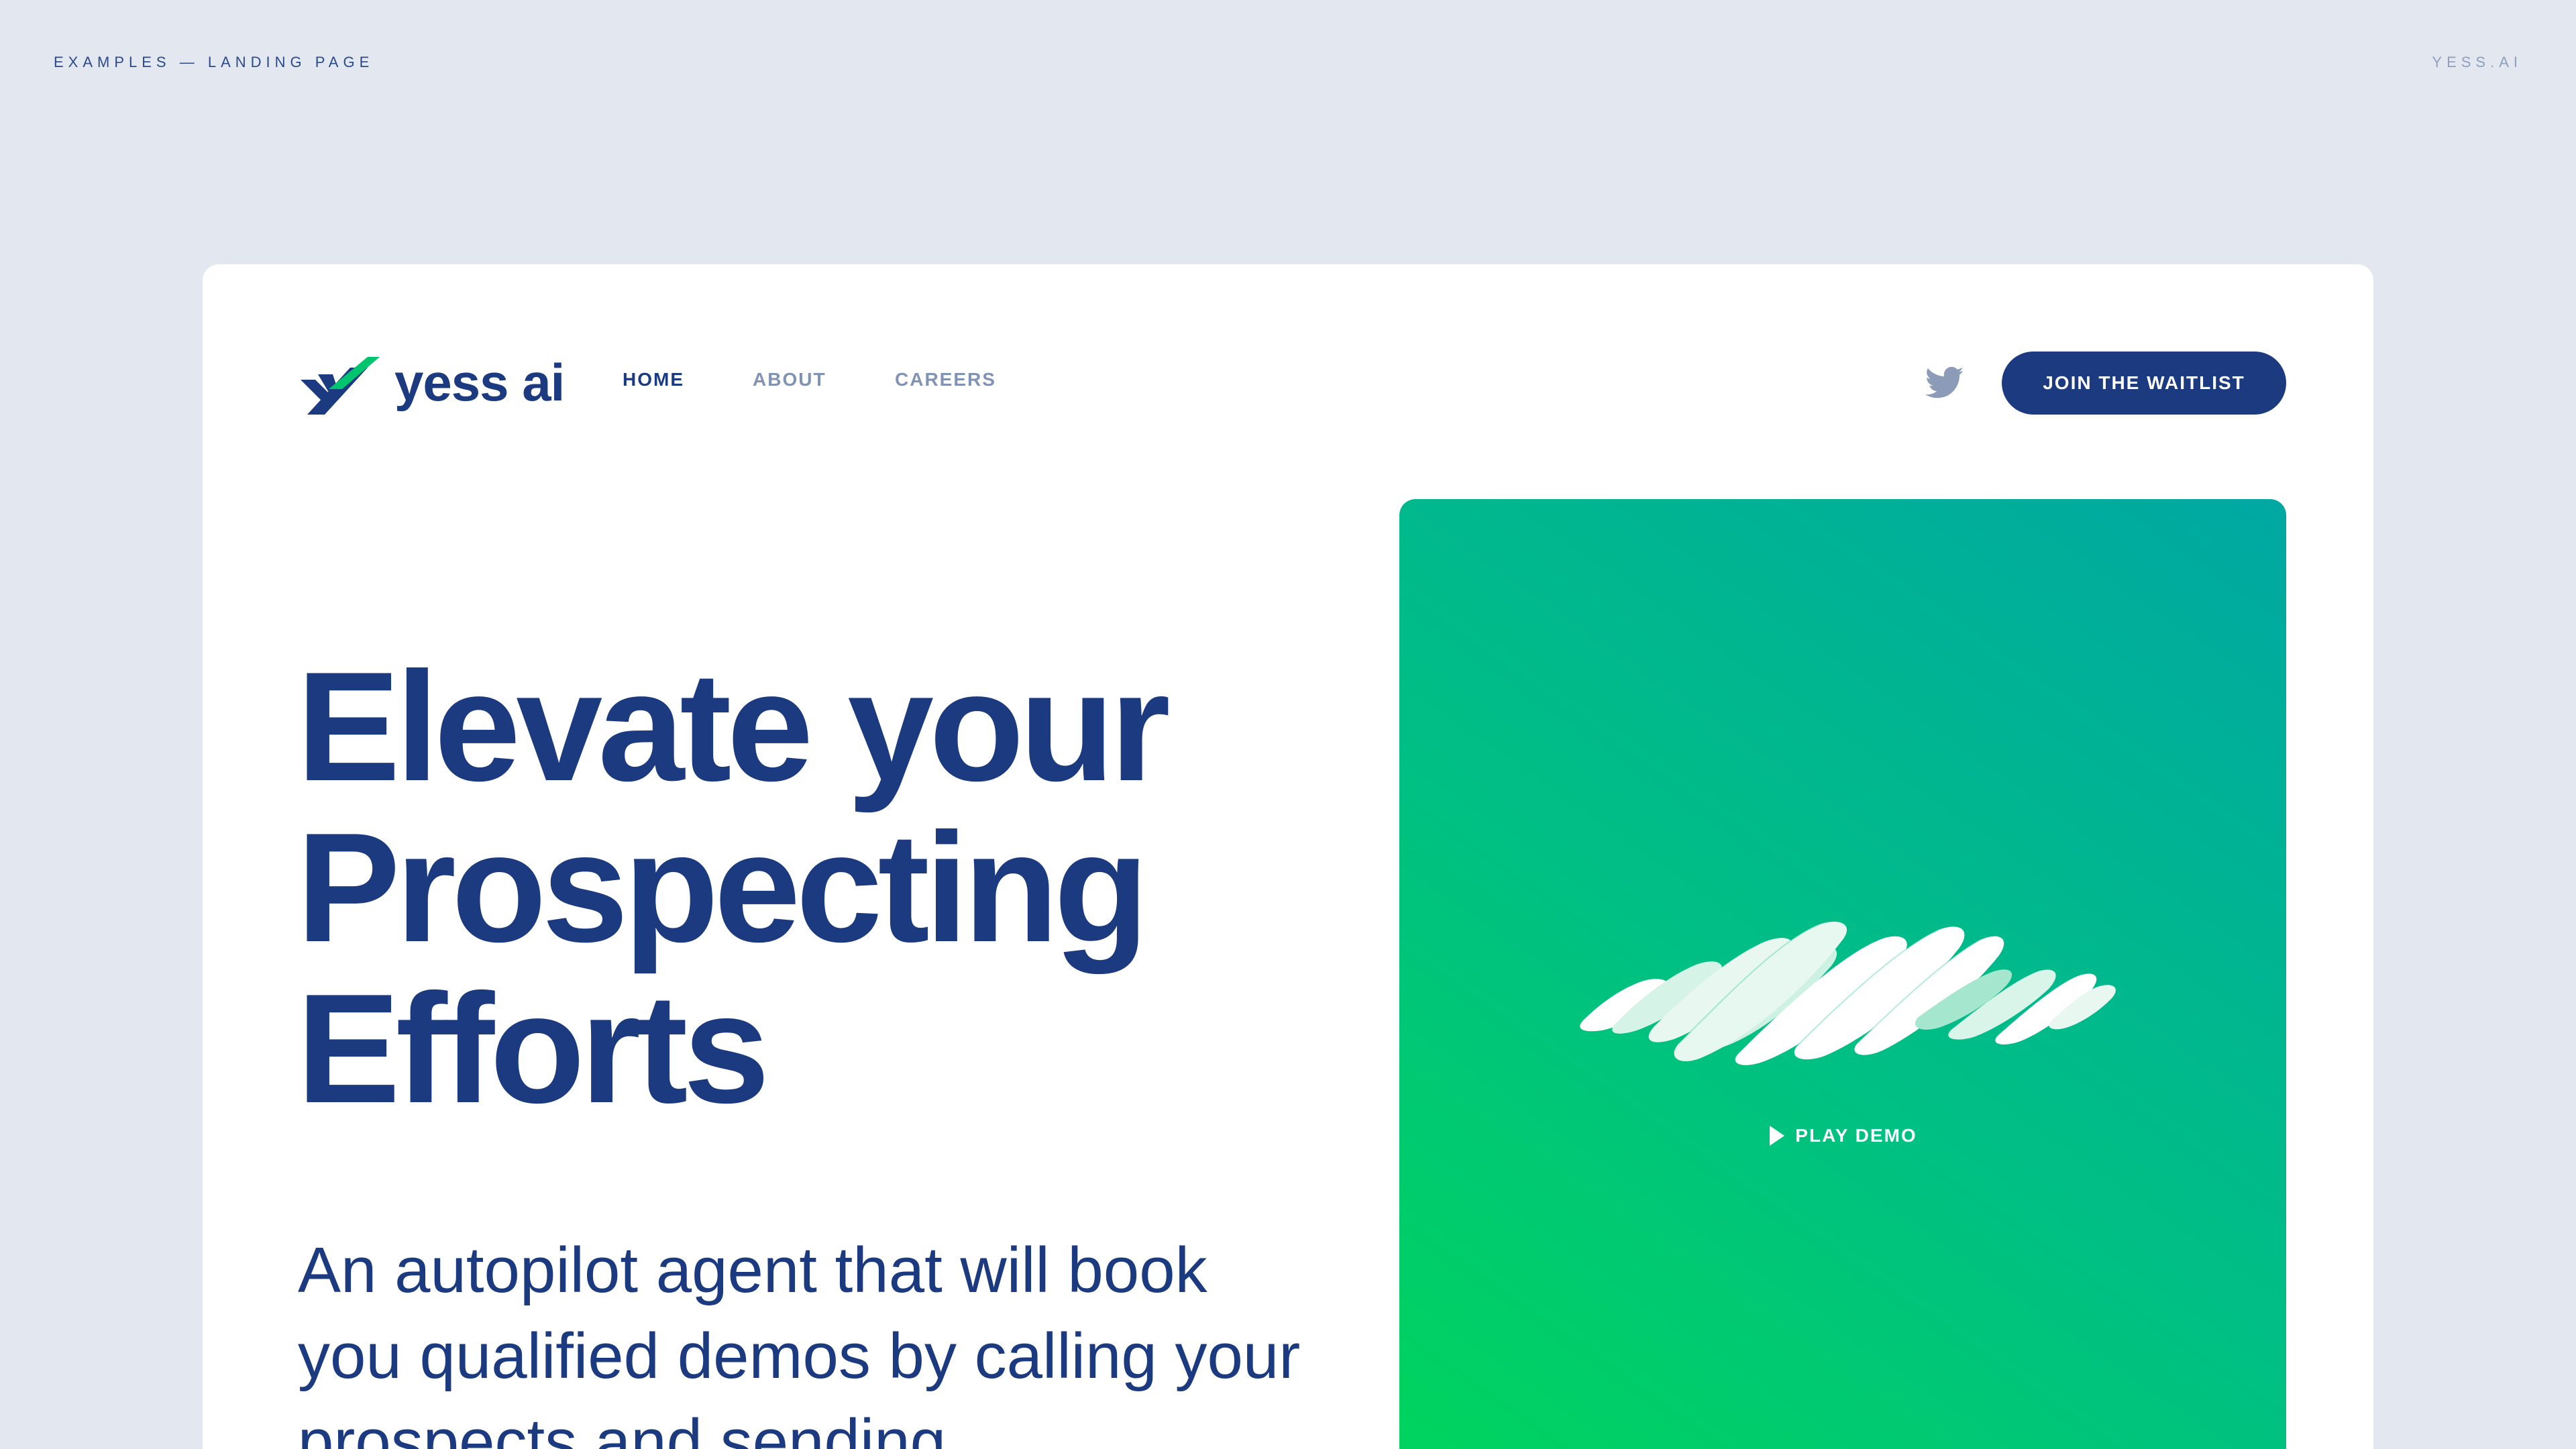 The height and width of the screenshot is (1449, 2576). What do you see at coordinates (214, 62) in the screenshot?
I see `frame-label-left: EXAMPLES — LANDING PAGE` at bounding box center [214, 62].